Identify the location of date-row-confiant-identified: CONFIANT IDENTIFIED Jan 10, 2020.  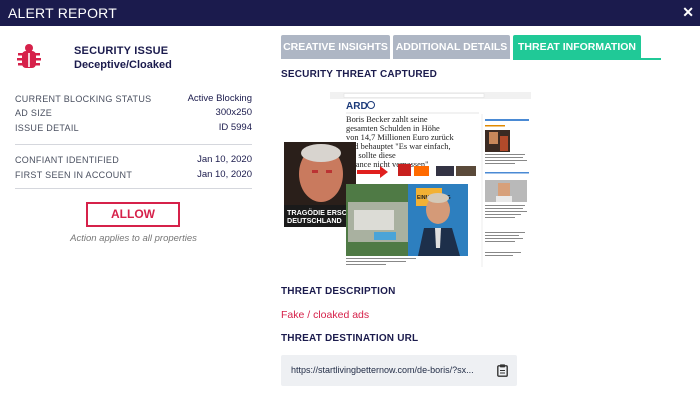
(133, 160).